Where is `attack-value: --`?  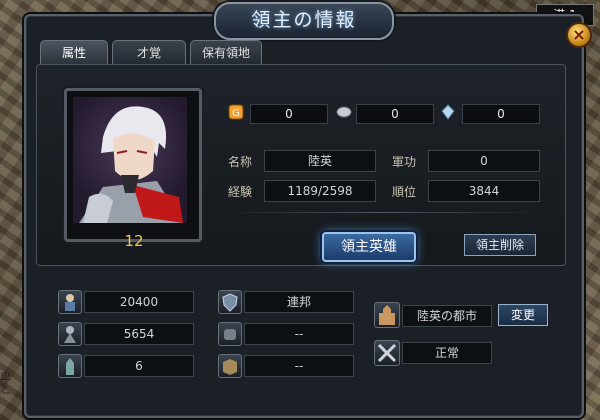 attack-value: -- is located at coordinates (299, 334).